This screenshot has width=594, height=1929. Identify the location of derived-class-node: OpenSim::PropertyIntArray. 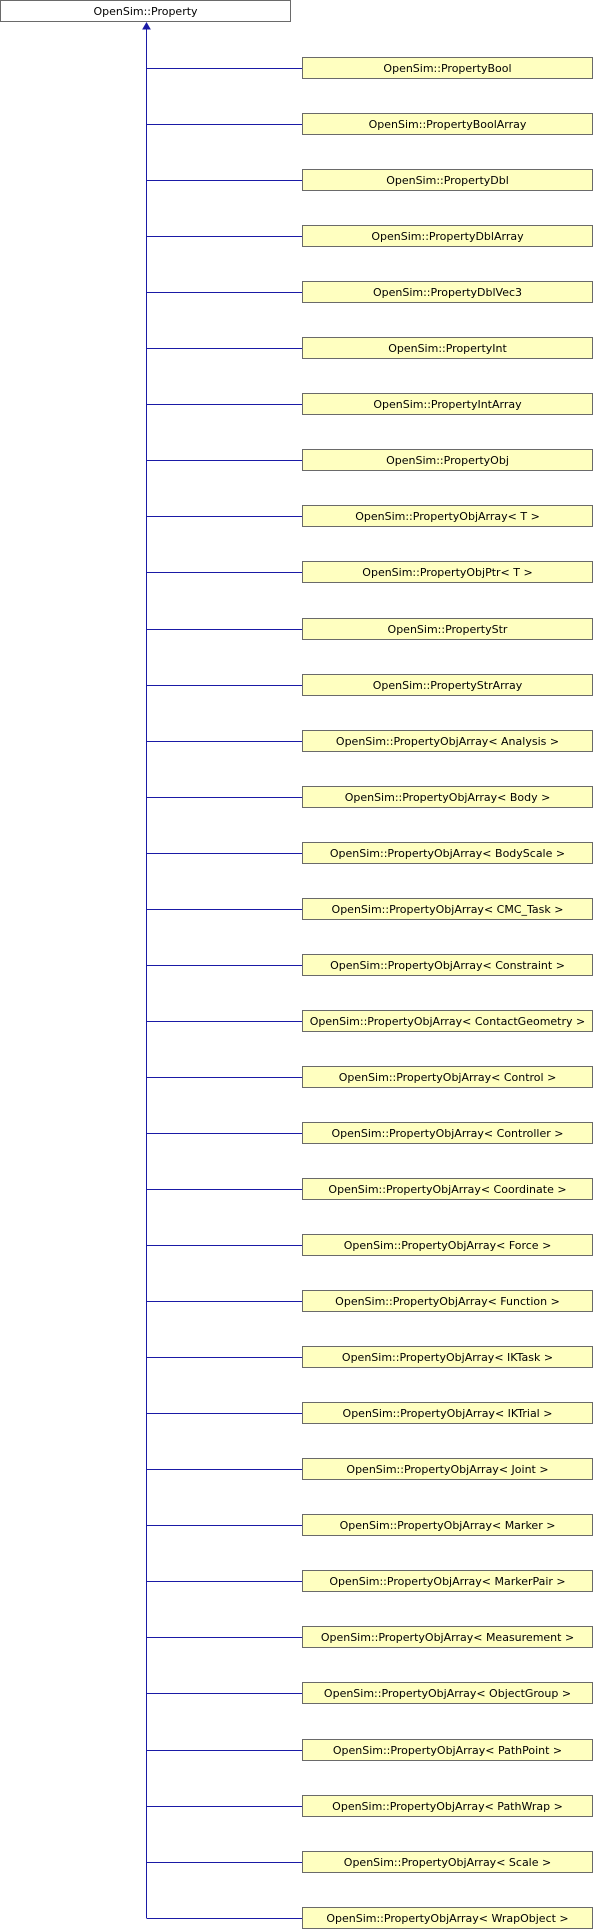
(447, 404).